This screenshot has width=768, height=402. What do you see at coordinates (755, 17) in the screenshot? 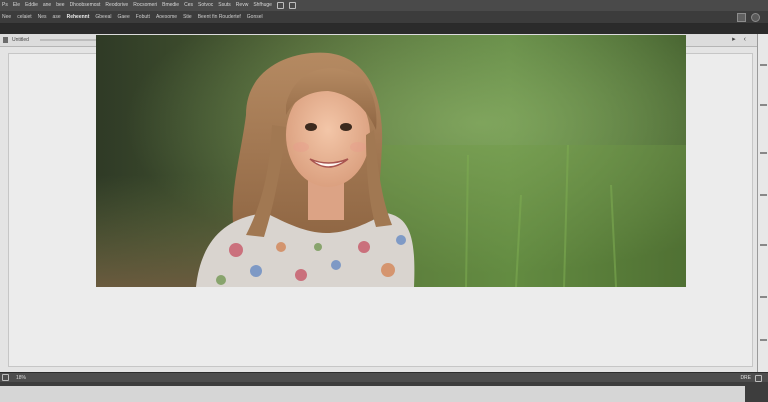
I see `user-icon` at bounding box center [755, 17].